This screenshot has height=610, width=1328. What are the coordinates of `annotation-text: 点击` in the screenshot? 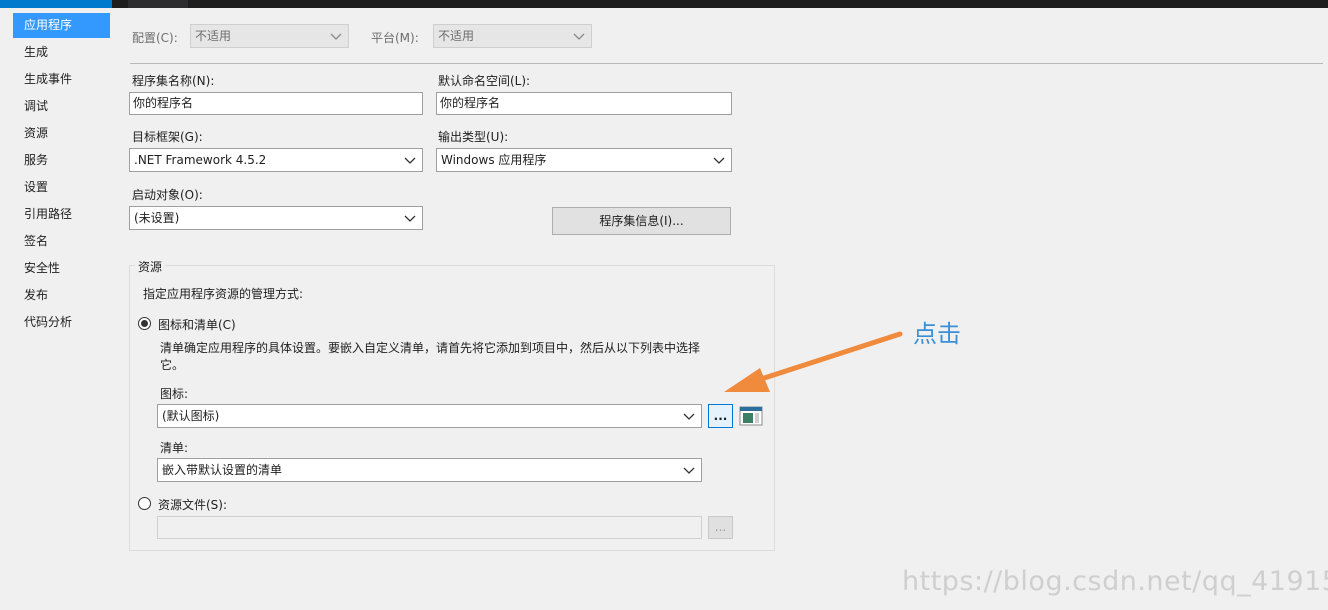 It's located at (937, 334).